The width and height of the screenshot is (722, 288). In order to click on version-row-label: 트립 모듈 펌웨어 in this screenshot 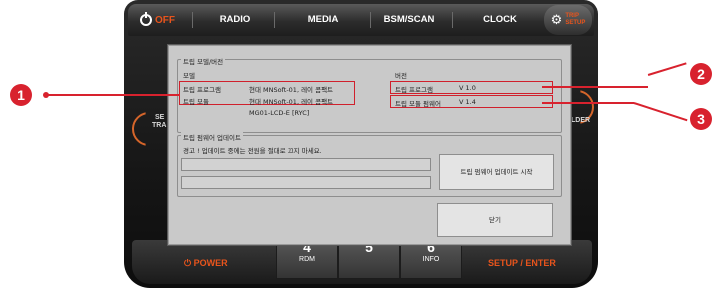, I will do `click(418, 104)`.